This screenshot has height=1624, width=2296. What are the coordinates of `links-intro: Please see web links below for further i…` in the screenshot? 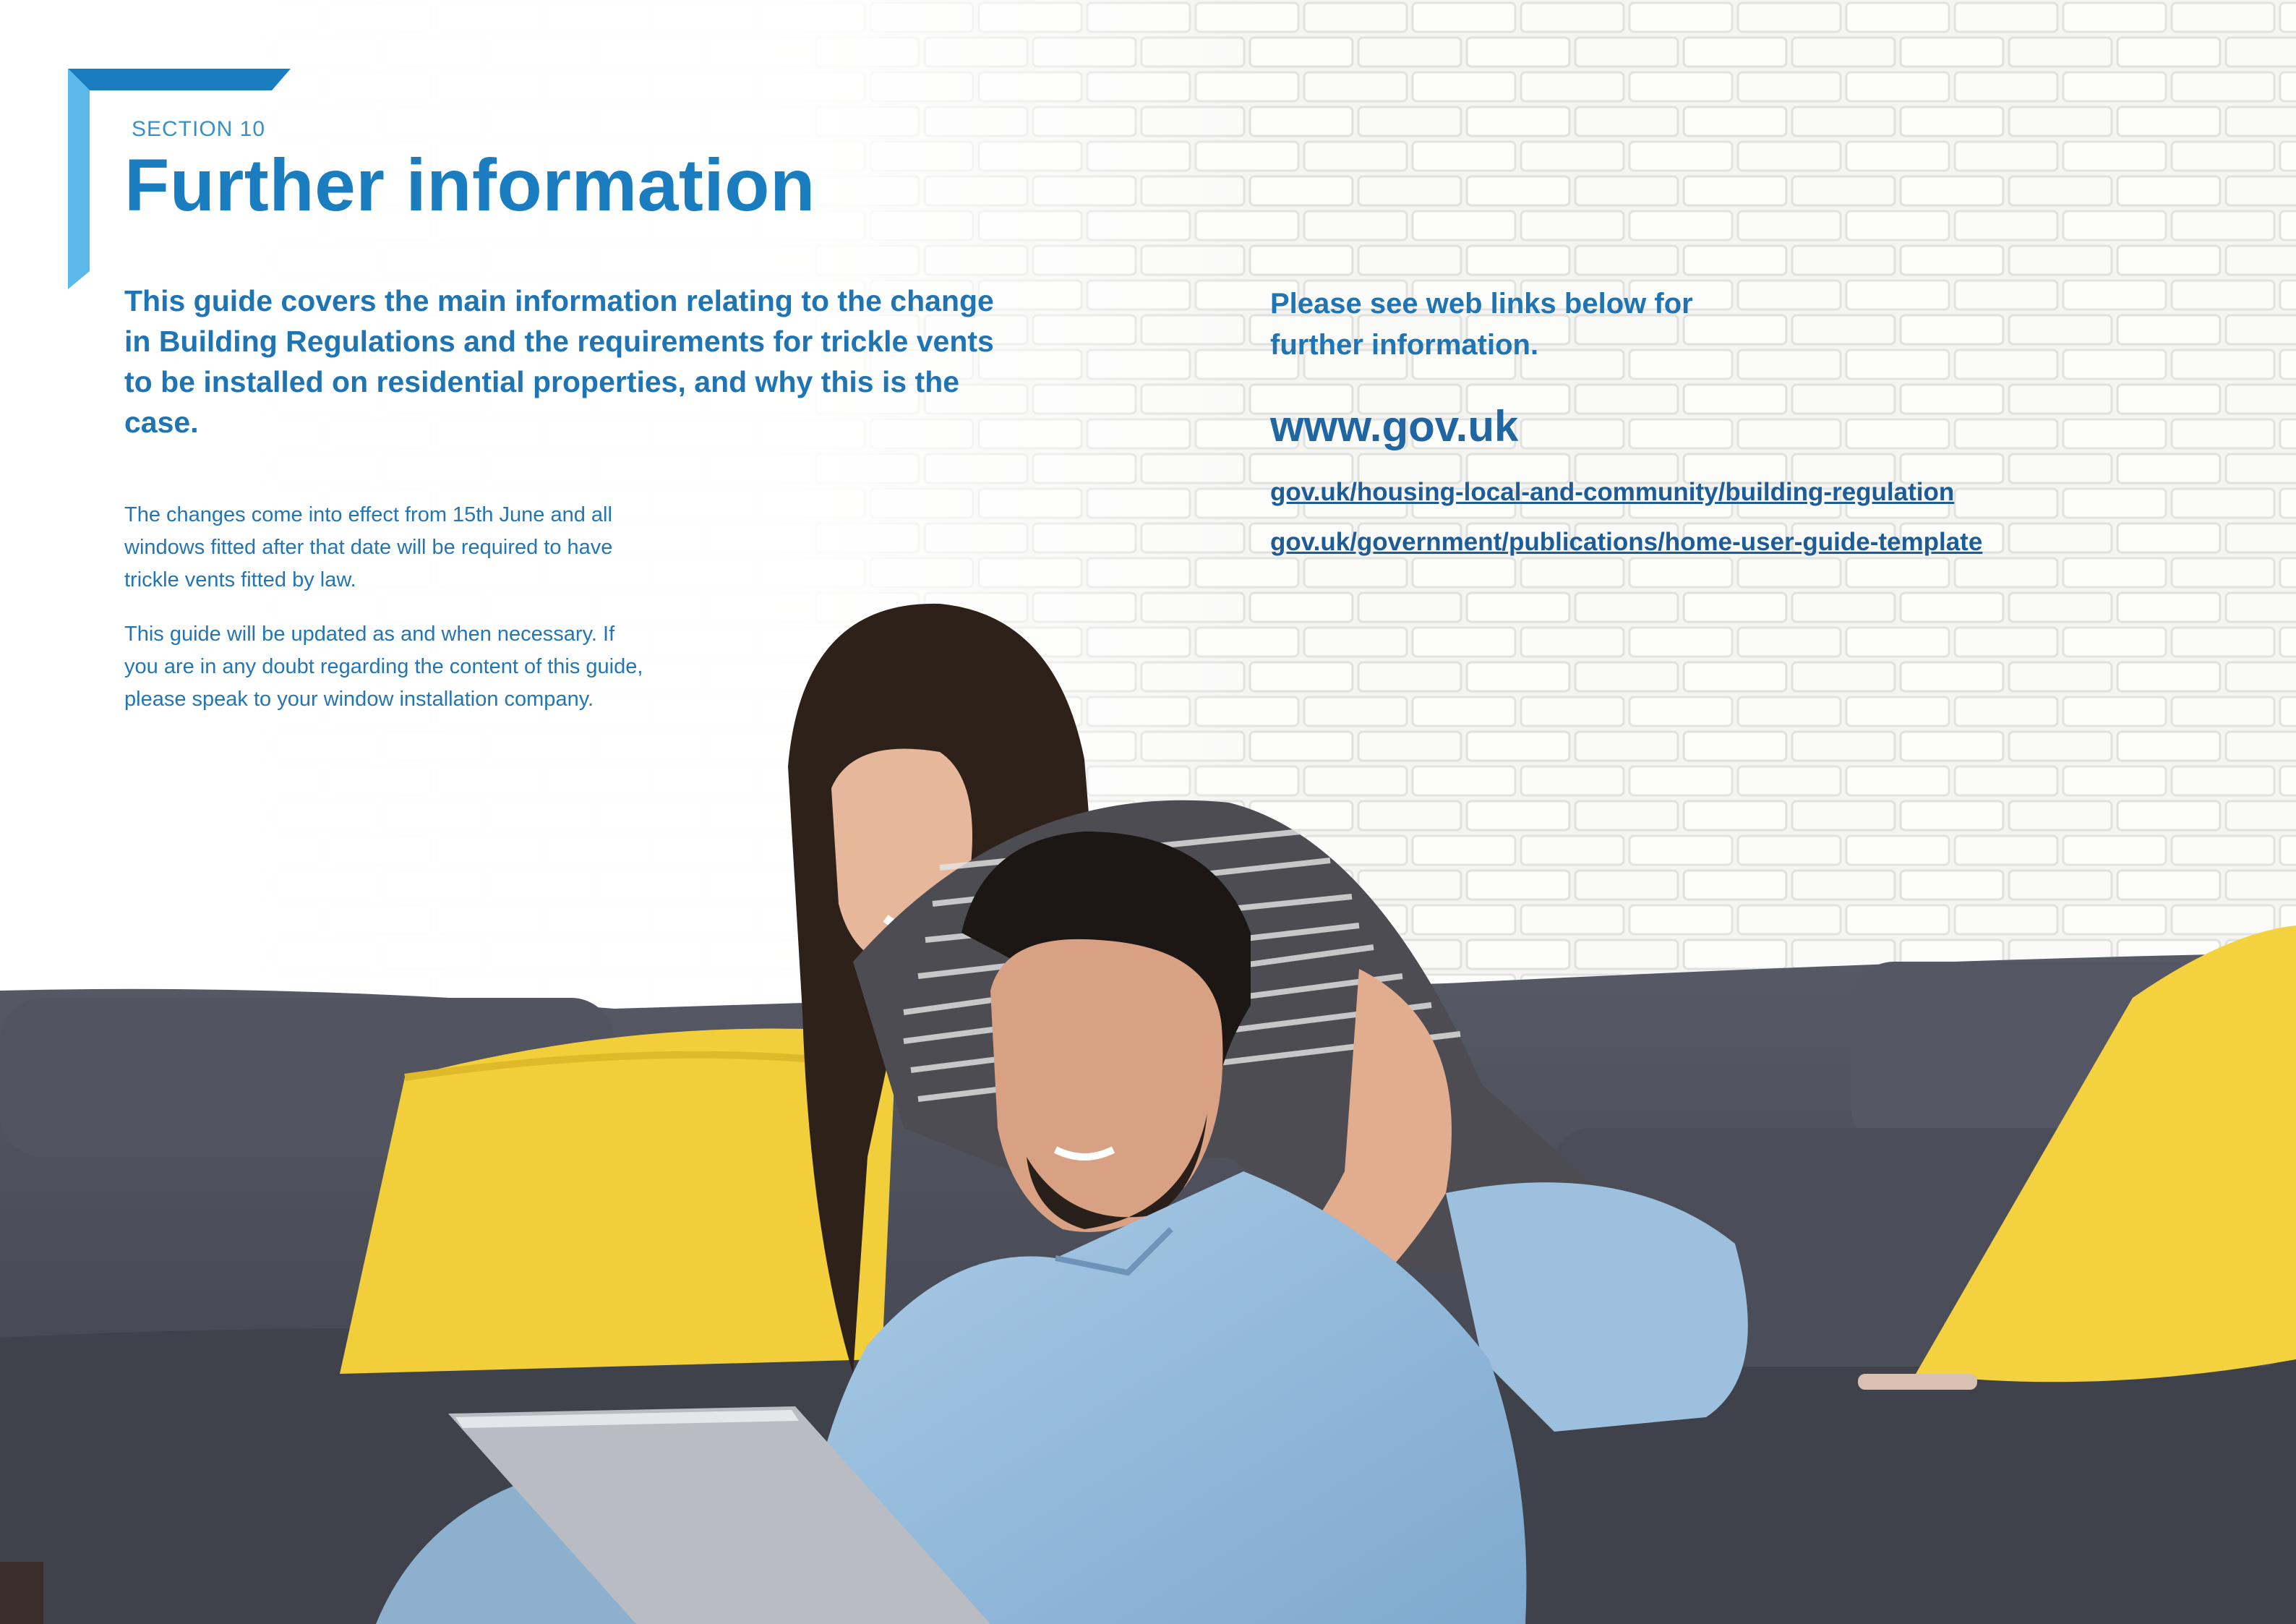 It's located at (1481, 324).